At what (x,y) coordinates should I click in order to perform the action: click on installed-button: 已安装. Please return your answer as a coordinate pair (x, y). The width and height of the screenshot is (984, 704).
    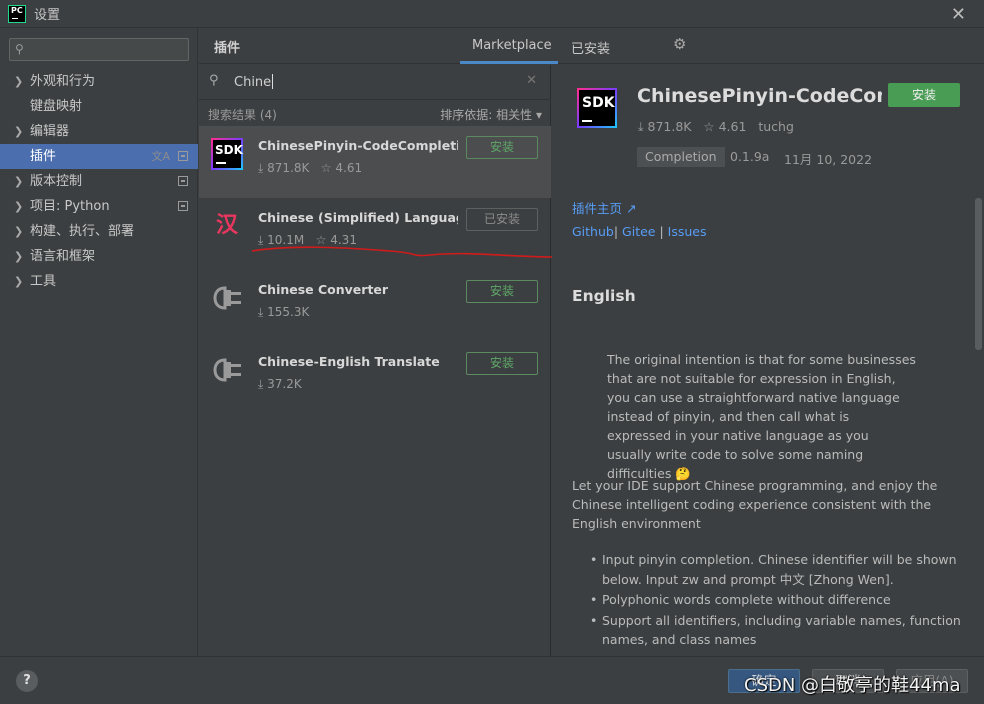
    Looking at the image, I should click on (502, 219).